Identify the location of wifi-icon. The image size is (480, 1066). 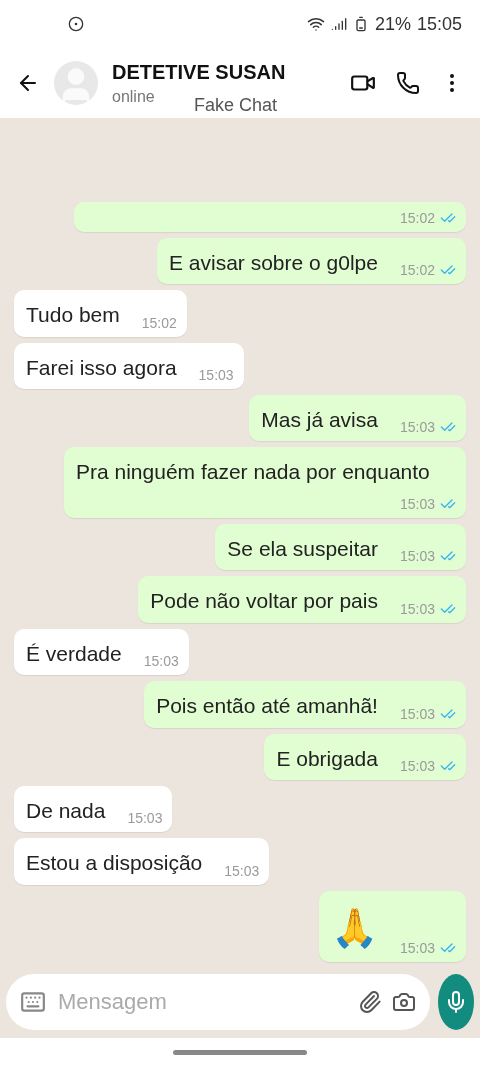
(315, 24).